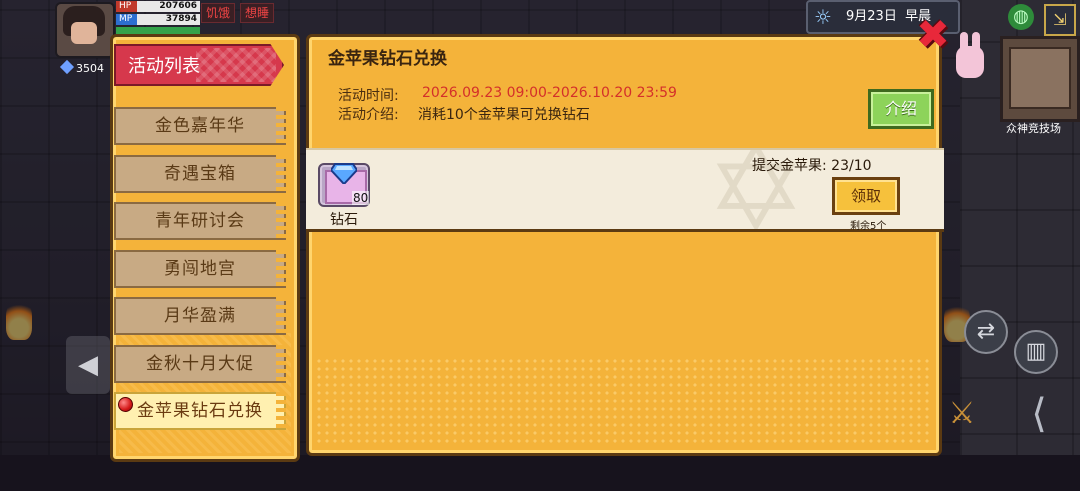 The height and width of the screenshot is (491, 1080). What do you see at coordinates (361, 198) in the screenshot?
I see `item-count: 80` at bounding box center [361, 198].